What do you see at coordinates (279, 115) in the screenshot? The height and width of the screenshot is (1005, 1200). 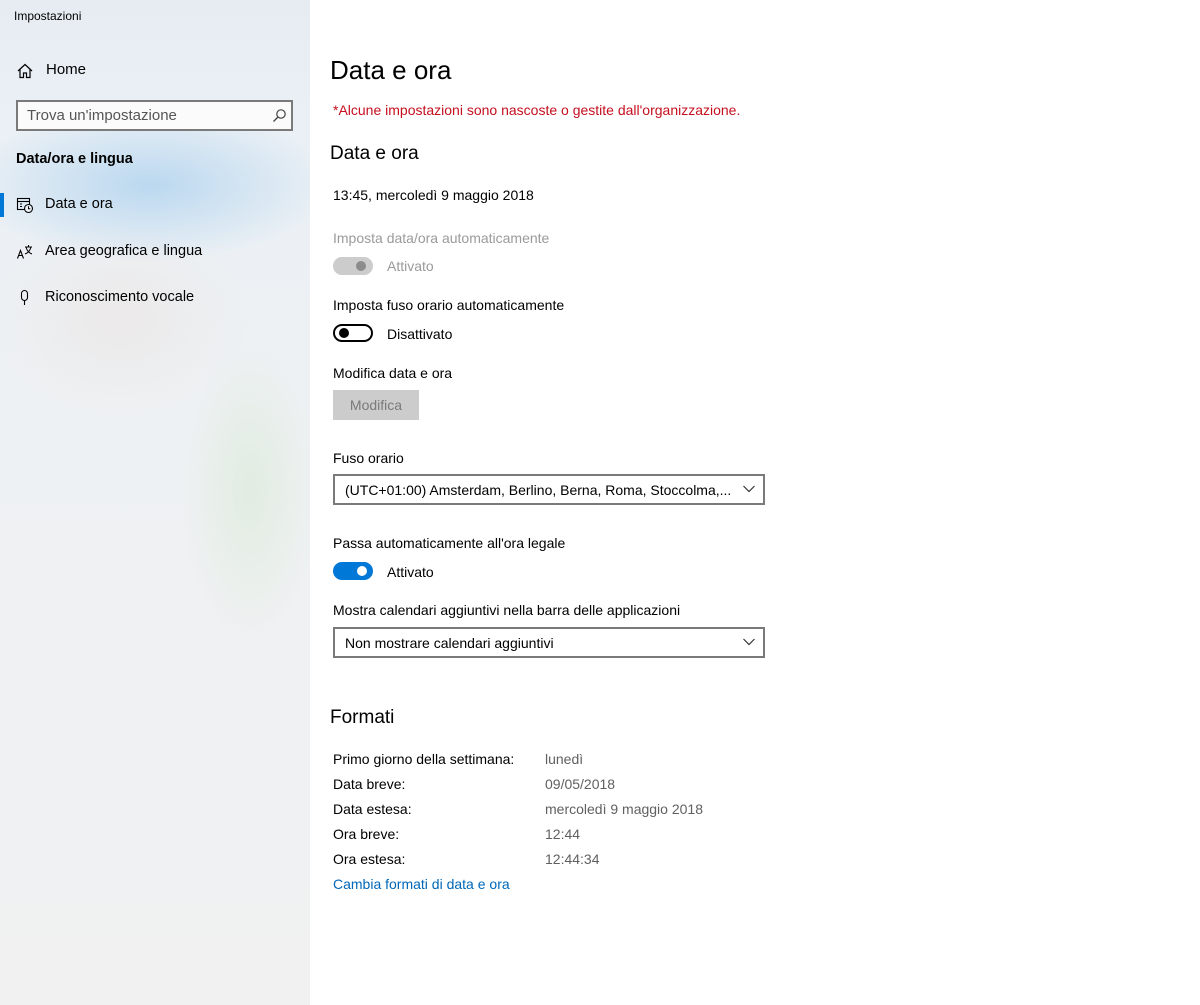 I see `search-icon` at bounding box center [279, 115].